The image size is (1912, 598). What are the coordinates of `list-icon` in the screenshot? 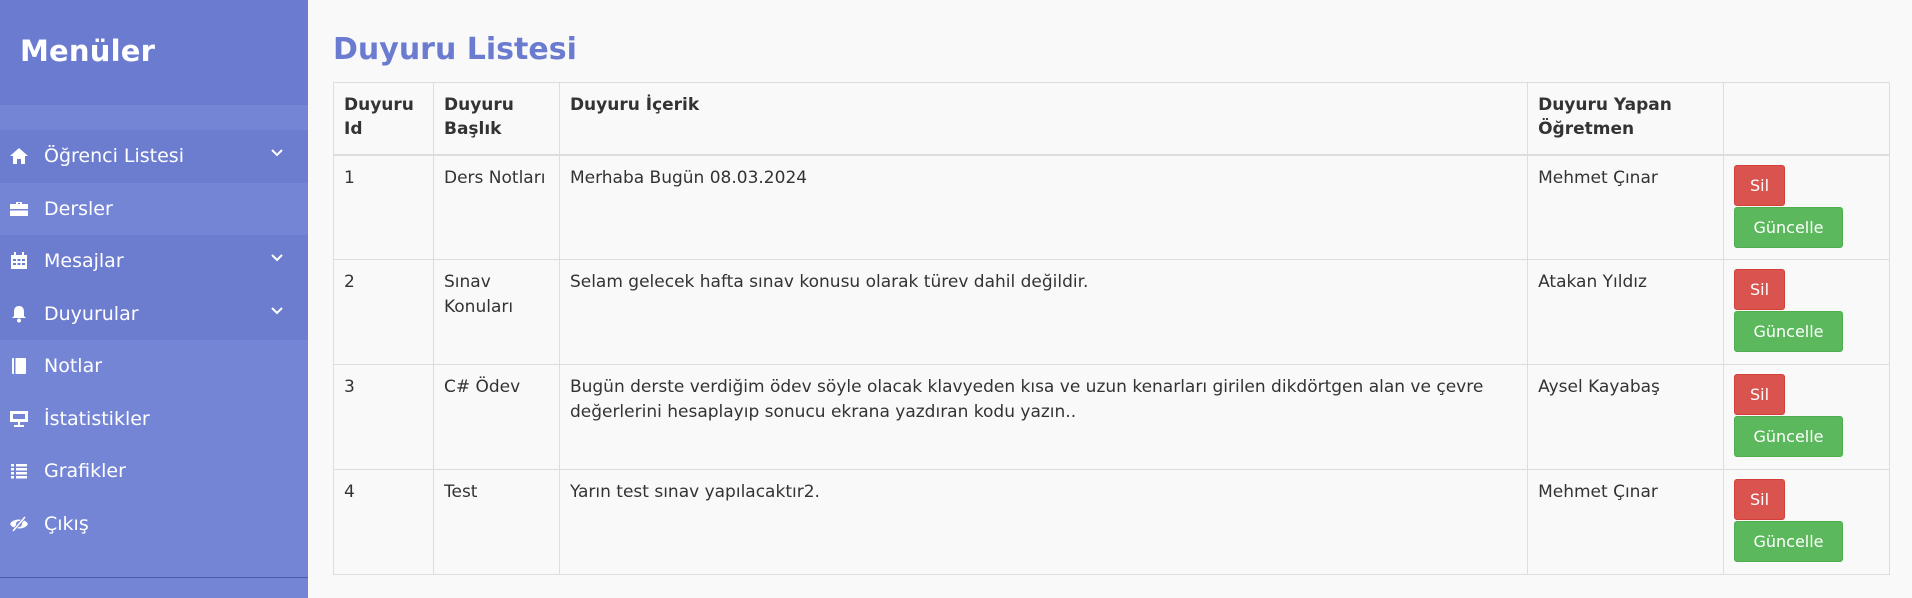 It's located at (19, 471).